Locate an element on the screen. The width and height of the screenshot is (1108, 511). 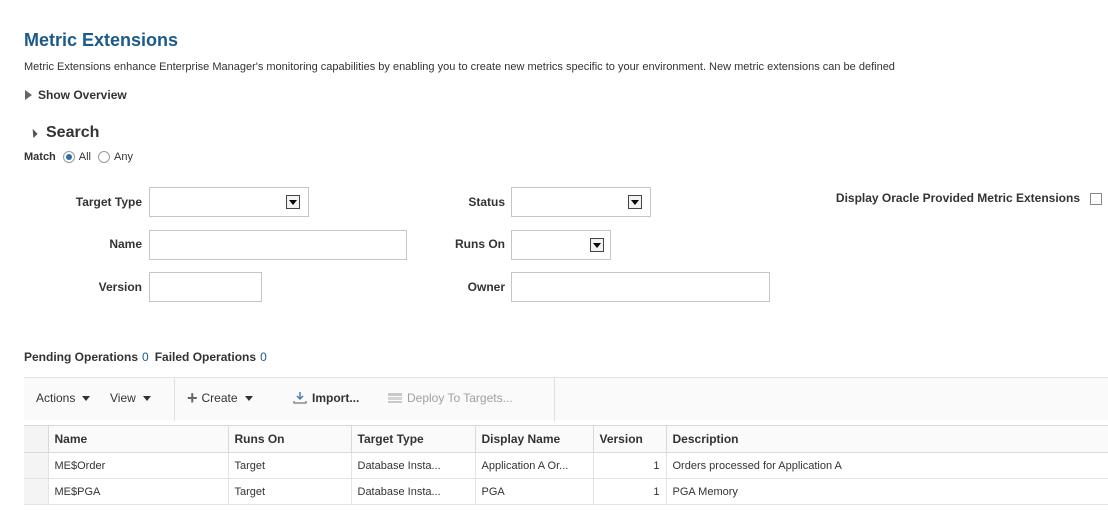
create-menu: + Create is located at coordinates (220, 398).